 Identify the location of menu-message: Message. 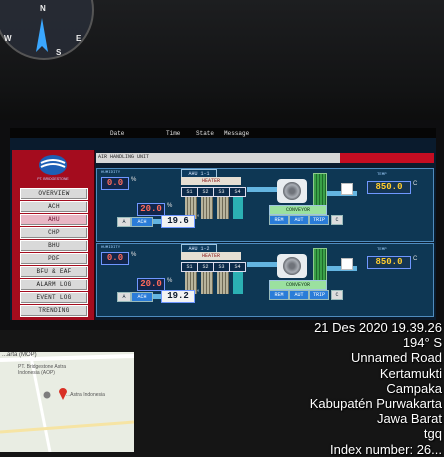
(237, 133).